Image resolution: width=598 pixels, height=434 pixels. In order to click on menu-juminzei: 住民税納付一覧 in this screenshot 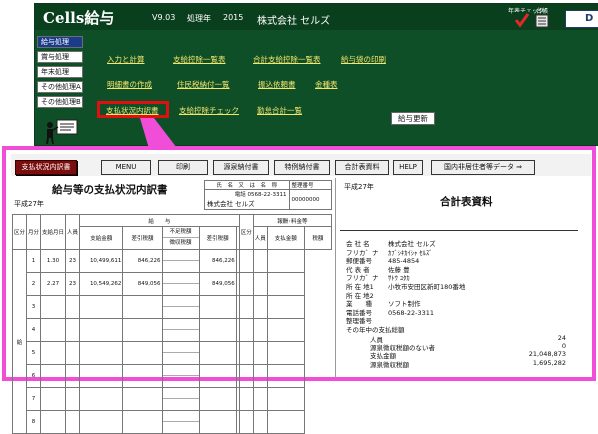, I will do `click(203, 84)`.